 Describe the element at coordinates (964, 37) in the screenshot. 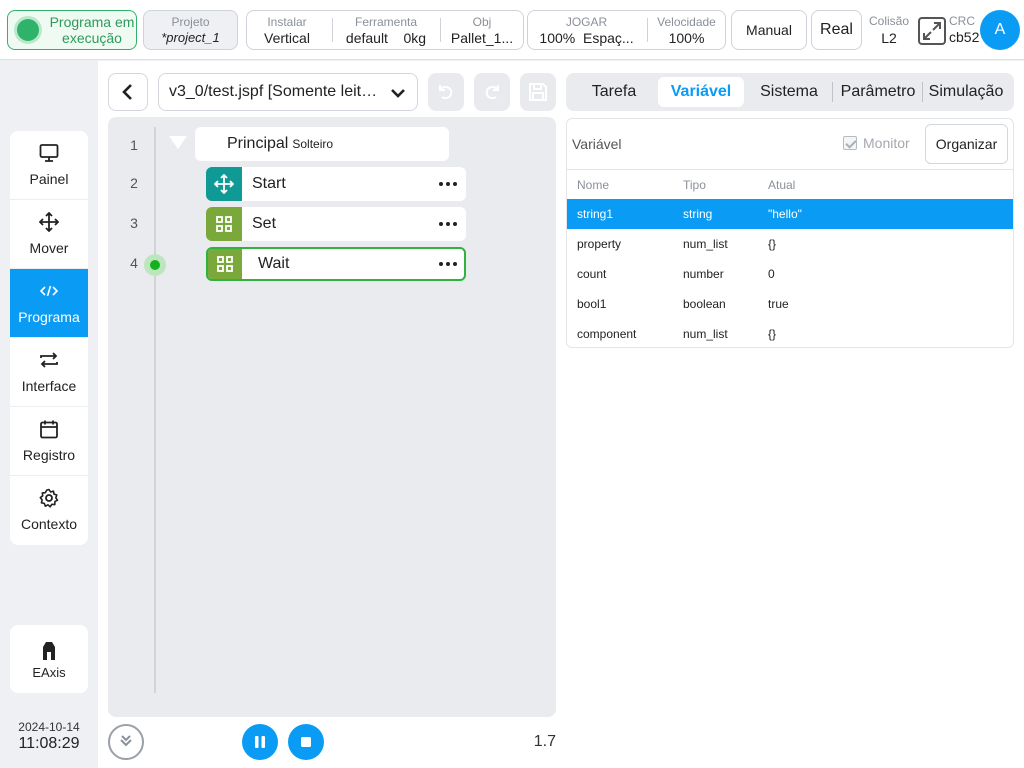

I see `crc-value: cb52` at that location.